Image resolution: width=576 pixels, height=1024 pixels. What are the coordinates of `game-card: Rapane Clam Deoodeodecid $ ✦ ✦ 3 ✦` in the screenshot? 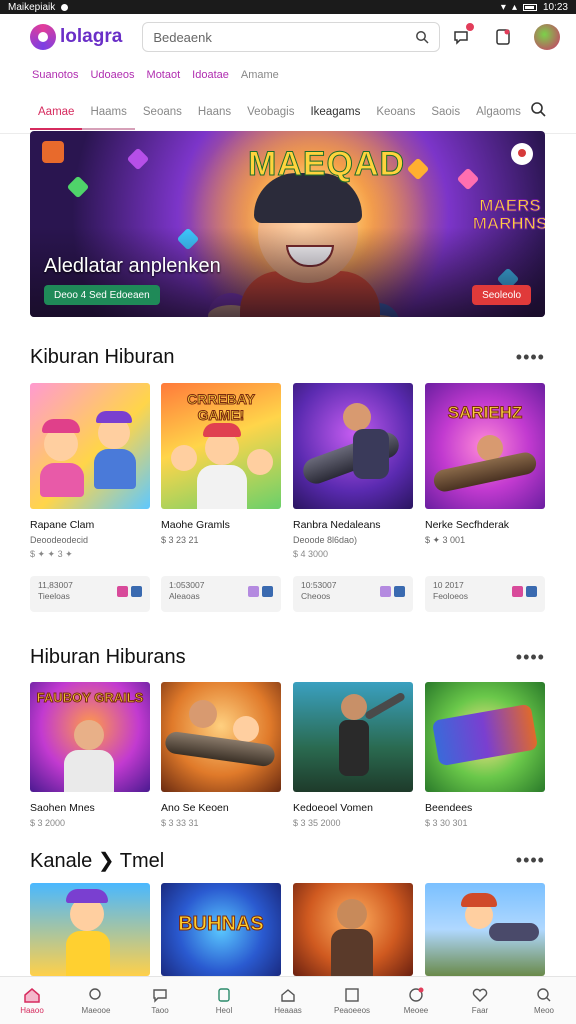 It's located at (90, 471).